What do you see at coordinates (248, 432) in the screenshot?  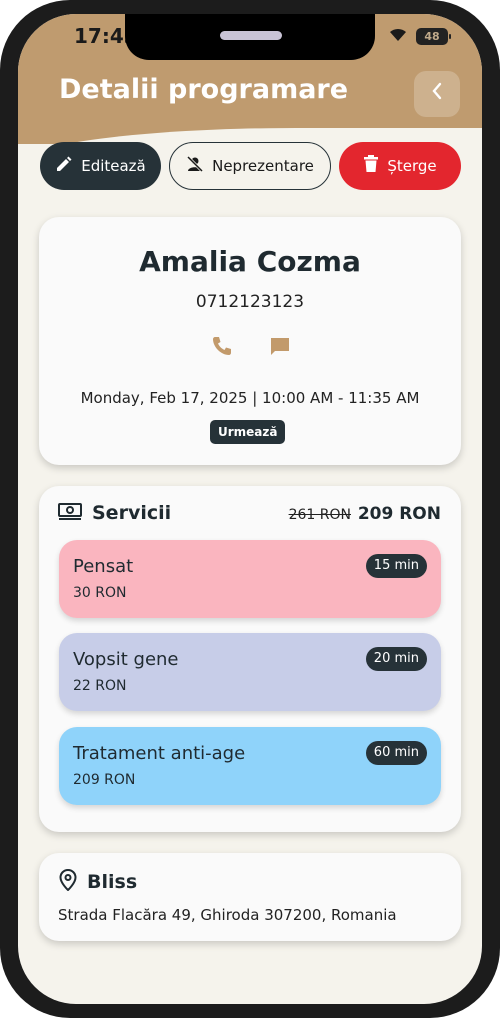 I see `status-badge: Urmează` at bounding box center [248, 432].